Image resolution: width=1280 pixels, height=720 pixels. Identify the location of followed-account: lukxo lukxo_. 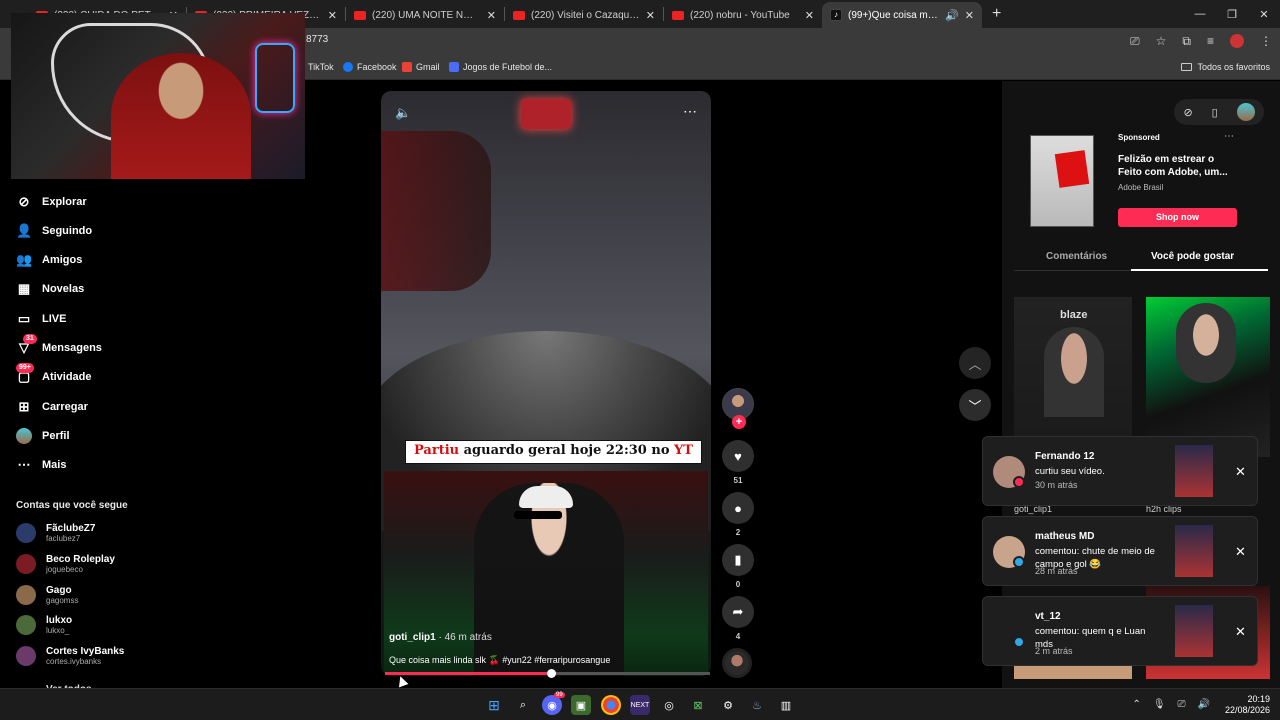
(44, 625).